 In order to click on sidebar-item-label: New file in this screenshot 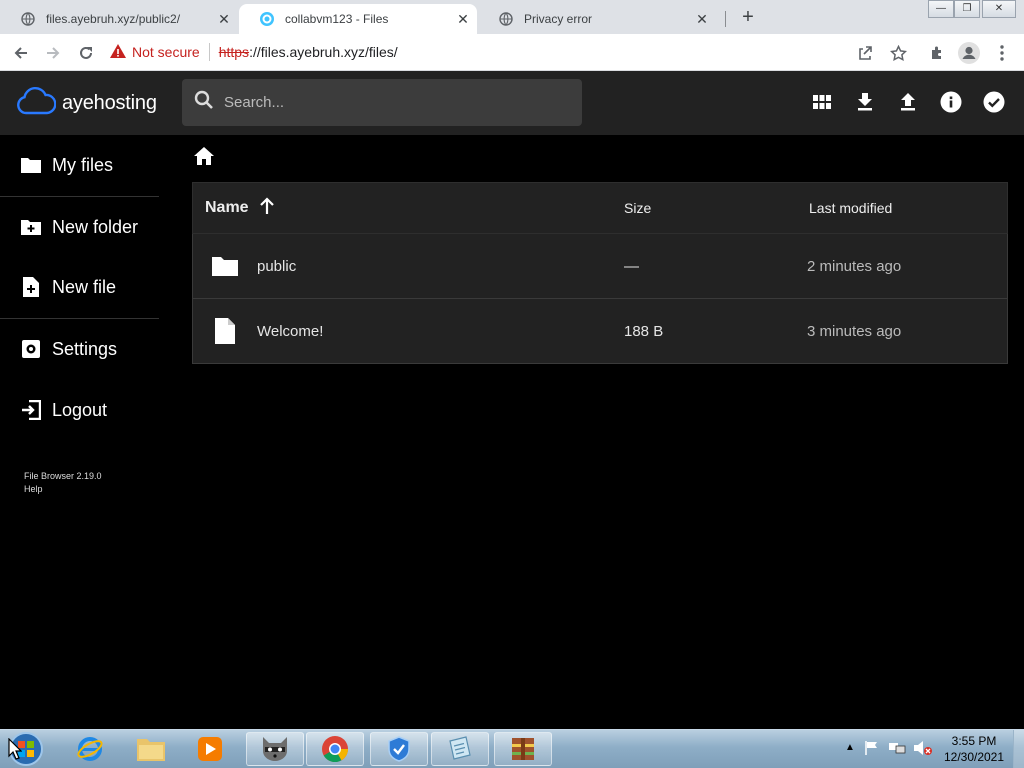, I will do `click(84, 286)`.